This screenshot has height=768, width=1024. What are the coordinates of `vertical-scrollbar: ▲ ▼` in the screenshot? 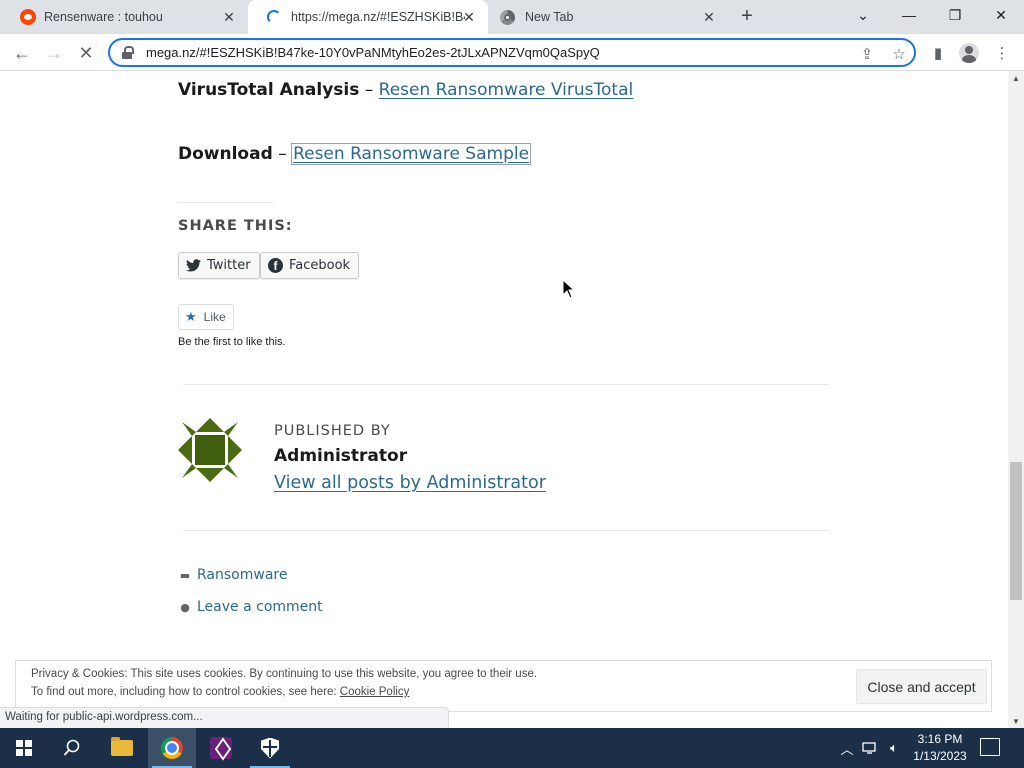 It's located at (1016, 399).